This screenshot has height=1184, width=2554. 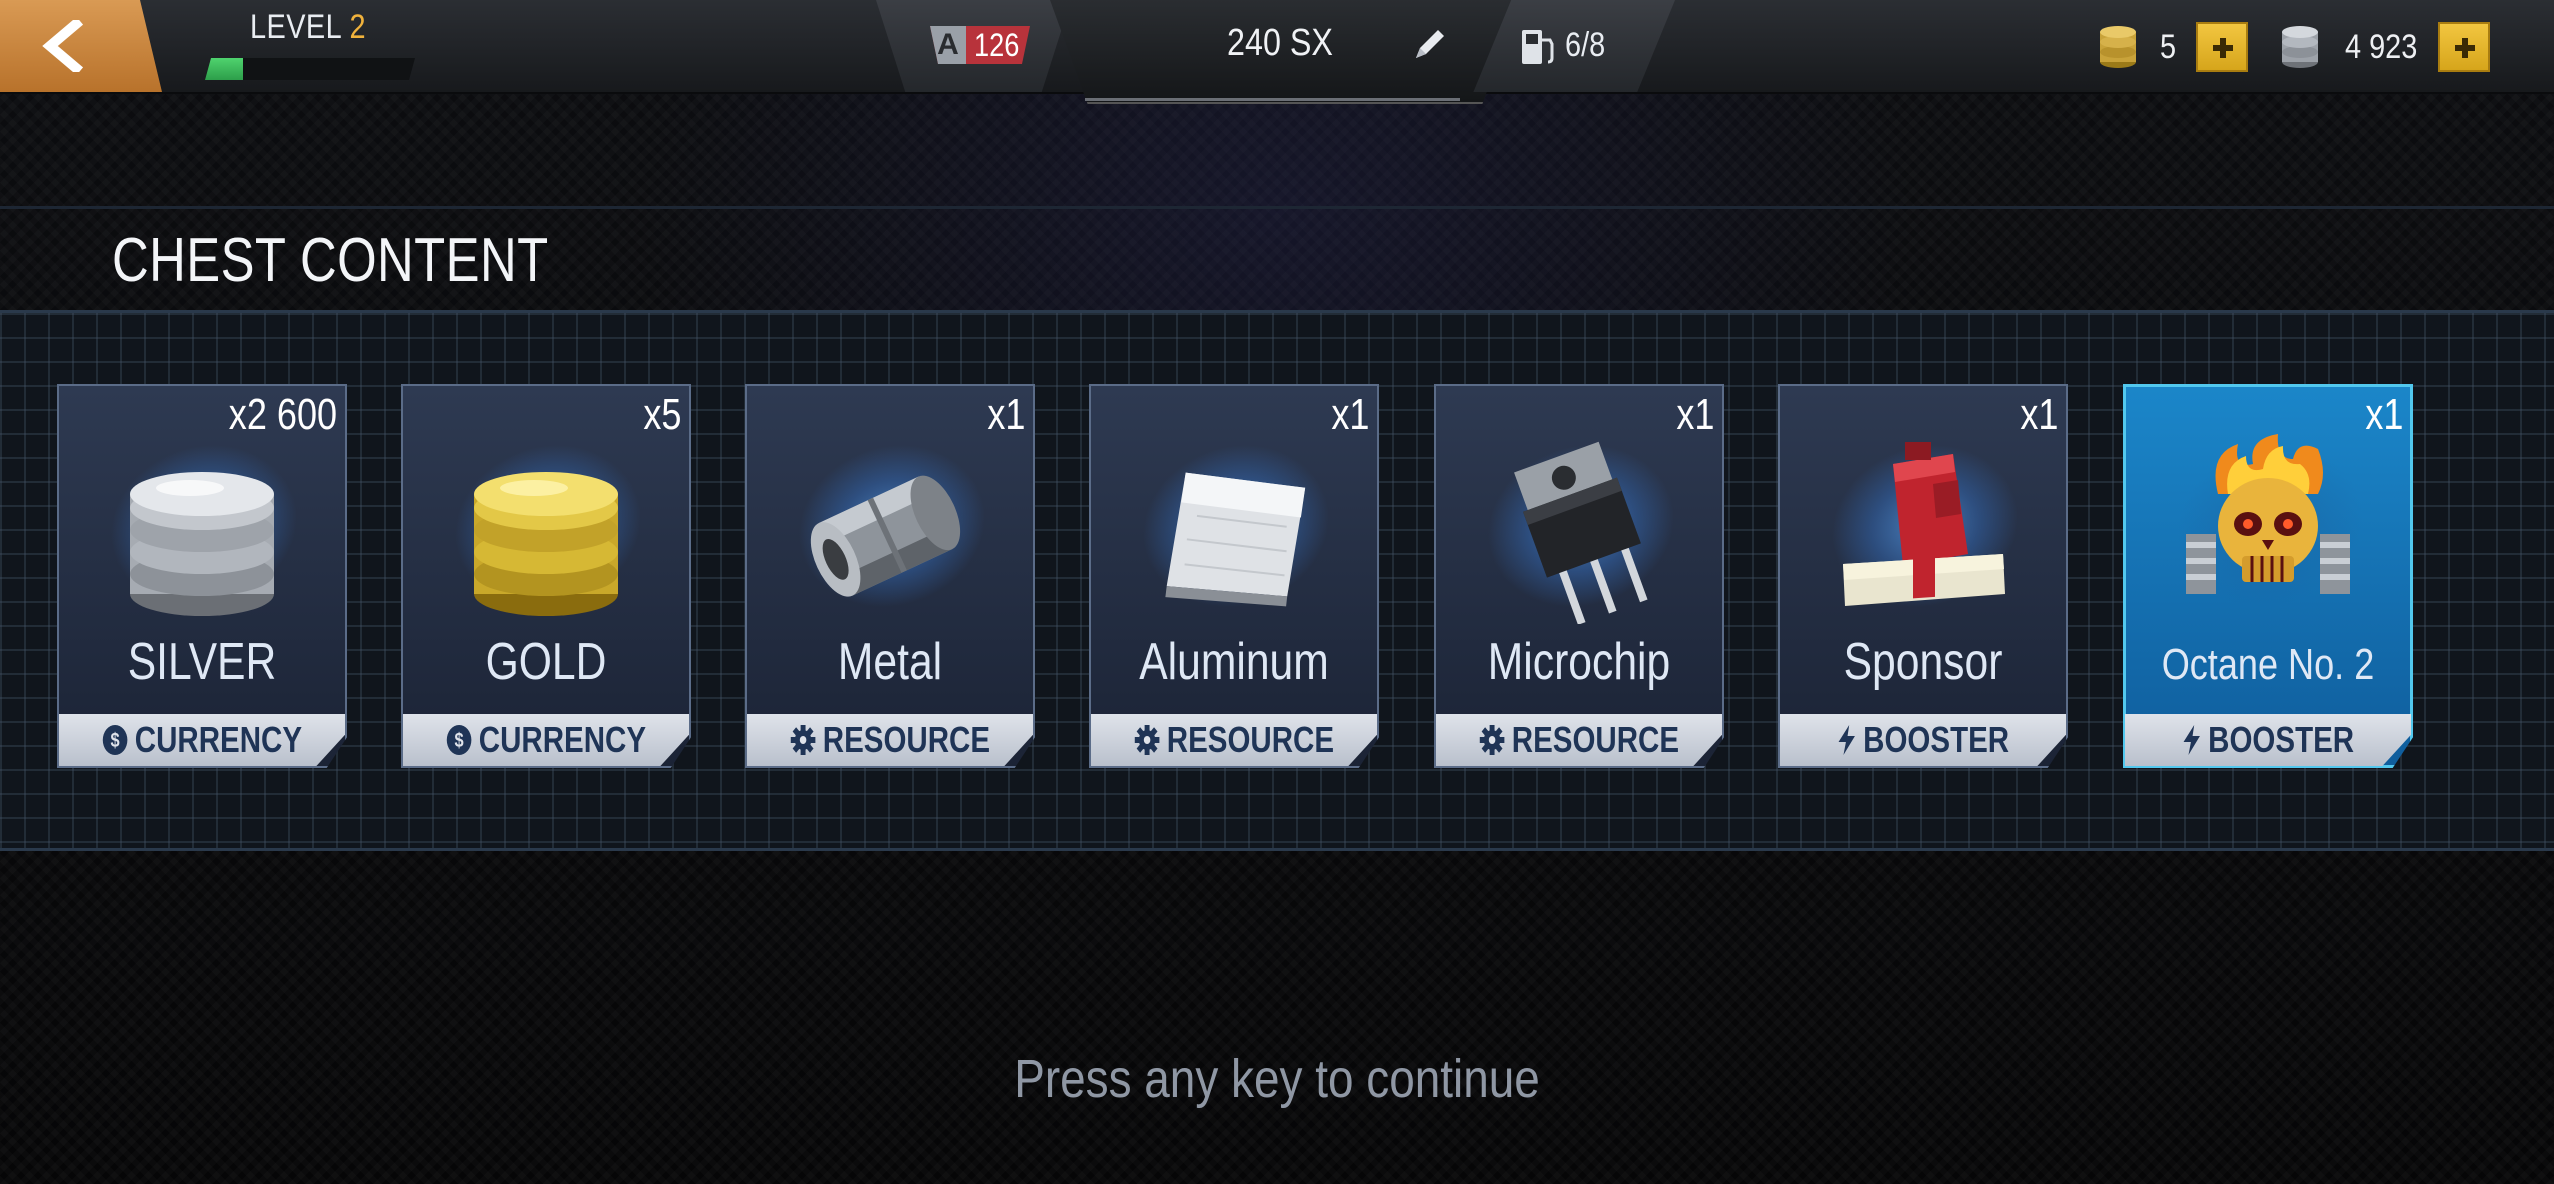 What do you see at coordinates (885, 536) in the screenshot?
I see `metal-pipe-icon` at bounding box center [885, 536].